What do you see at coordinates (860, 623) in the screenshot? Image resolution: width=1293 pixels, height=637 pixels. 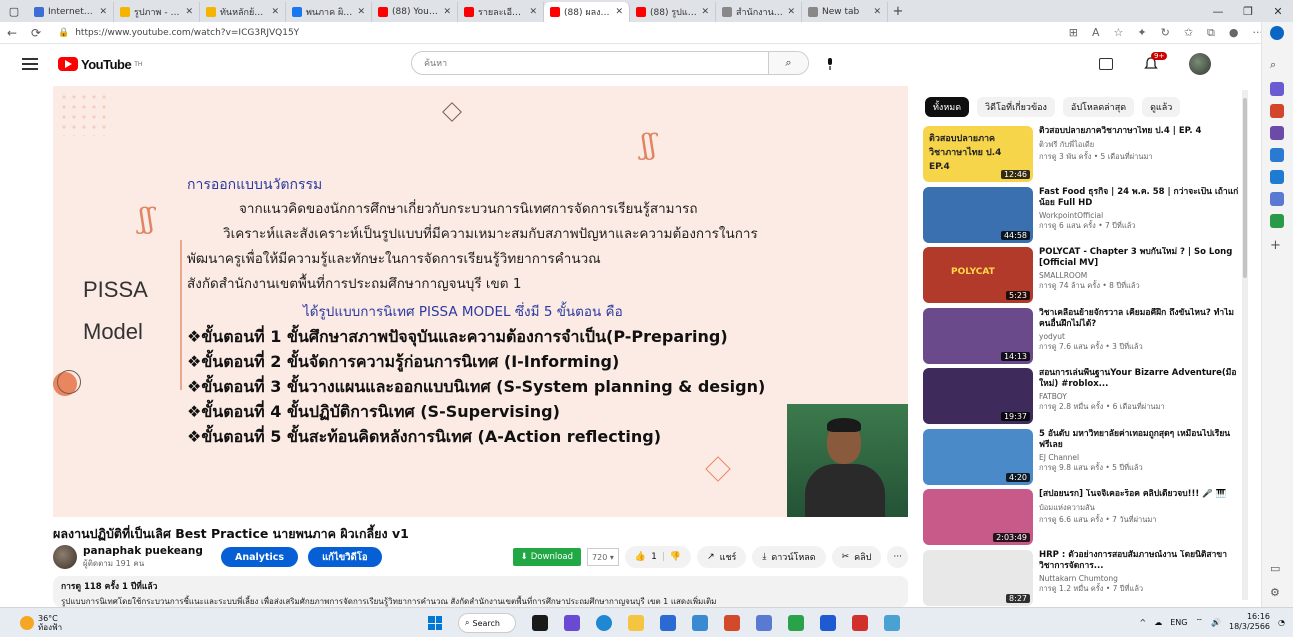 I see `pdf-icon` at bounding box center [860, 623].